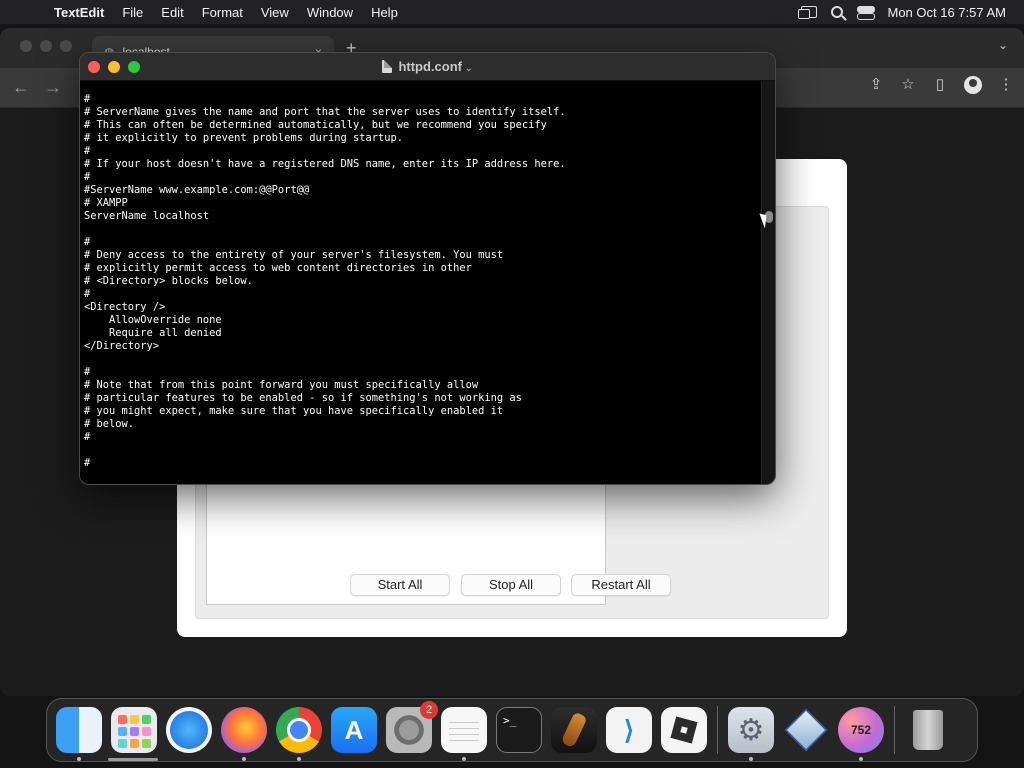 This screenshot has width=1024, height=768. What do you see at coordinates (1006, 85) in the screenshot?
I see `more-menu-icon: ⋮` at bounding box center [1006, 85].